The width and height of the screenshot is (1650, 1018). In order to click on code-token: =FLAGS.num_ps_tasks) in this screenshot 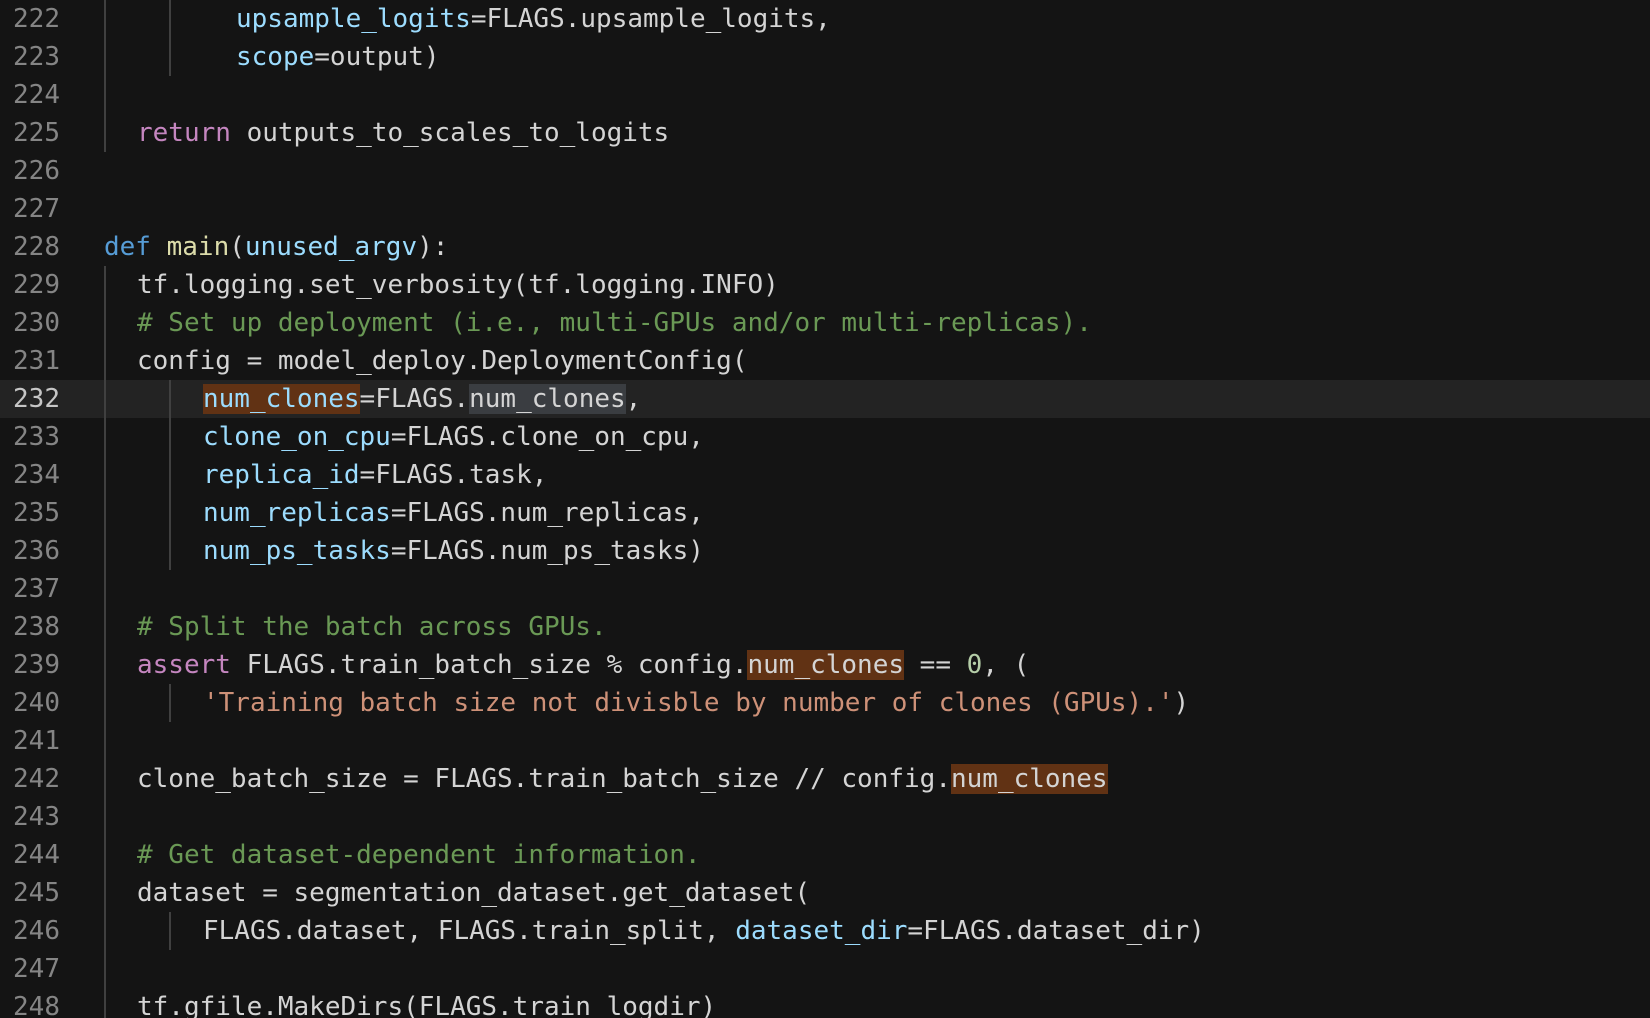, I will do `click(547, 551)`.